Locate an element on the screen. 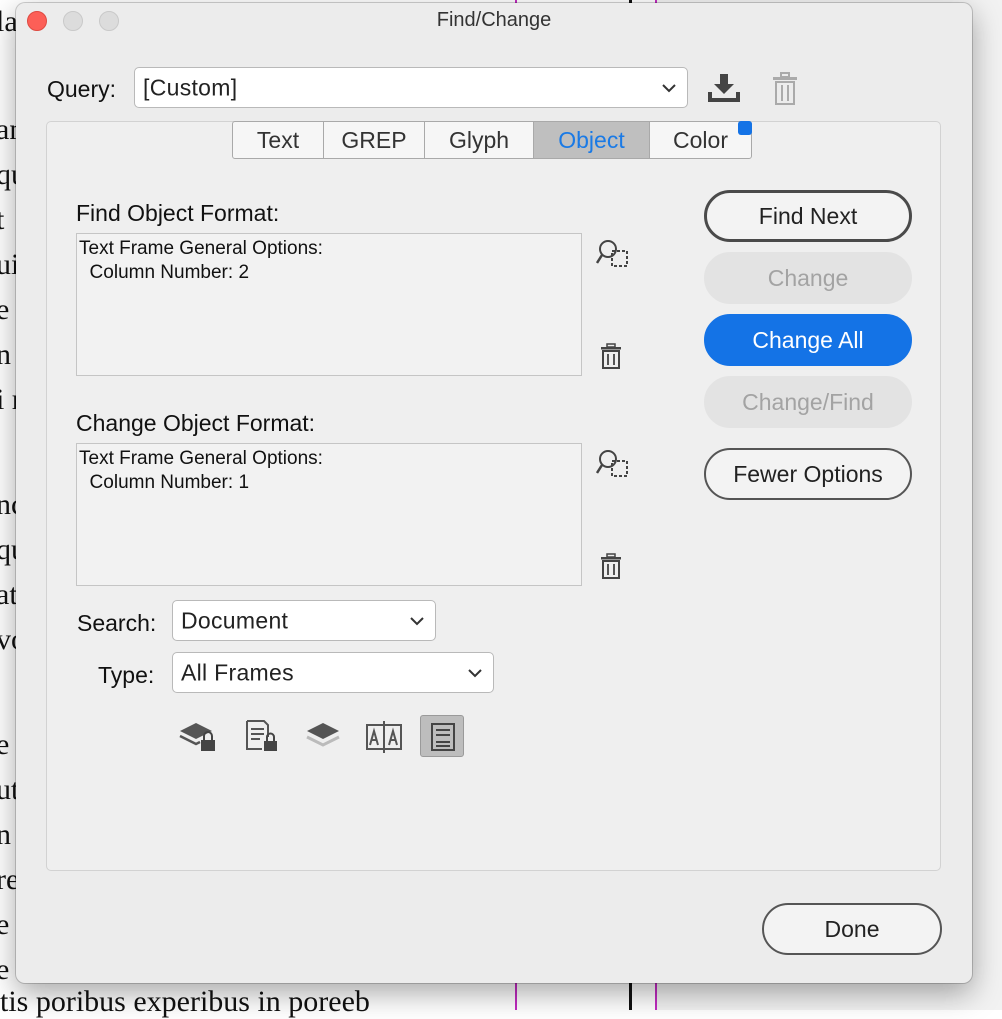  include-locked-objects-icon is located at coordinates (261, 735).